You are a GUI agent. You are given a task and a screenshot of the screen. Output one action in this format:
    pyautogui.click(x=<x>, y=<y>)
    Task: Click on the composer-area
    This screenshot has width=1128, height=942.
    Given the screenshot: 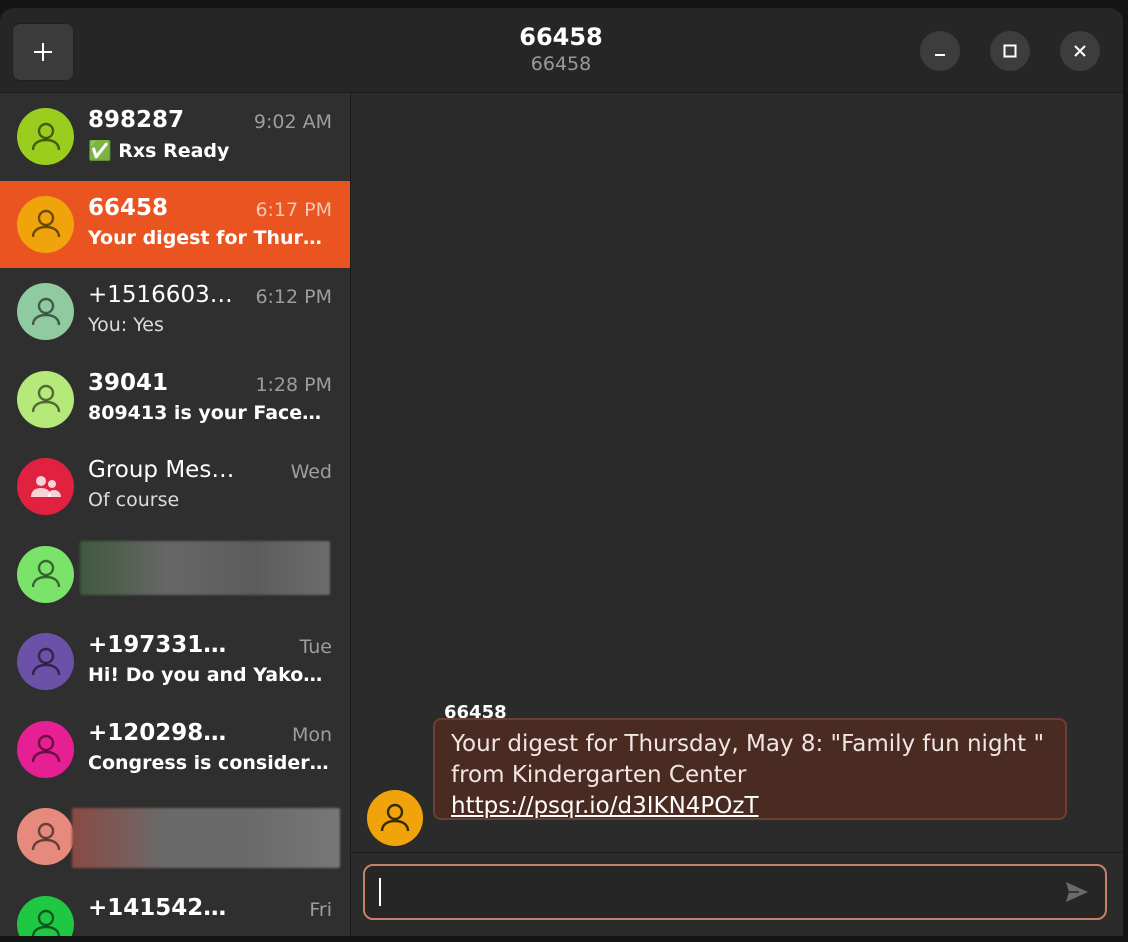 What is the action you would take?
    pyautogui.click(x=737, y=894)
    